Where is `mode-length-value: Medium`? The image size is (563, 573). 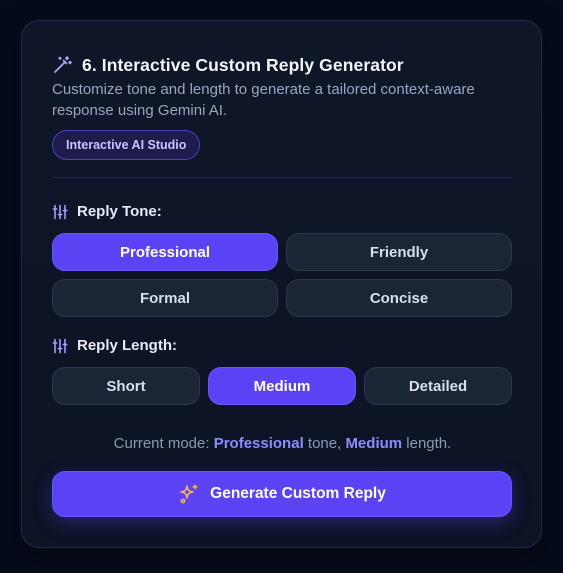 mode-length-value: Medium is located at coordinates (374, 443).